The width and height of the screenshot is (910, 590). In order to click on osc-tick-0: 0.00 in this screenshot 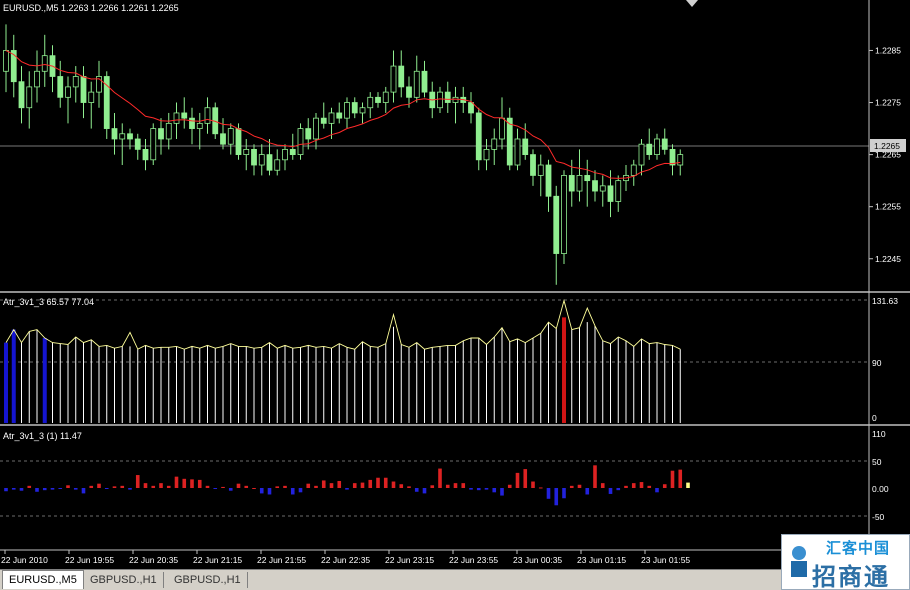, I will do `click(880, 489)`.